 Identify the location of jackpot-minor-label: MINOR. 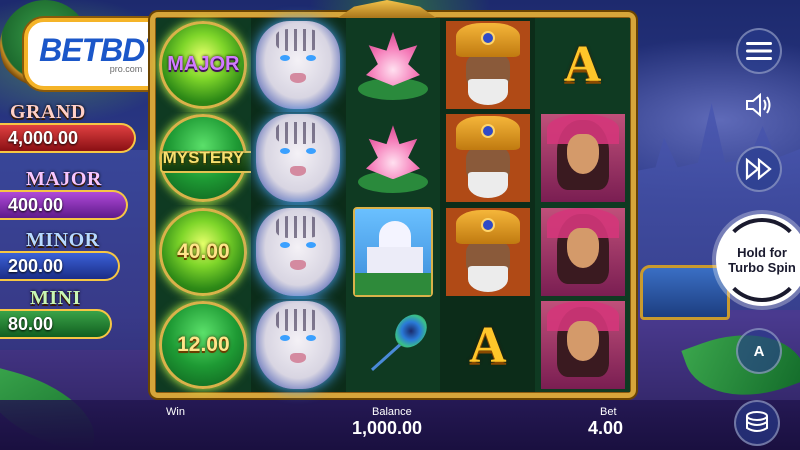
(63, 240).